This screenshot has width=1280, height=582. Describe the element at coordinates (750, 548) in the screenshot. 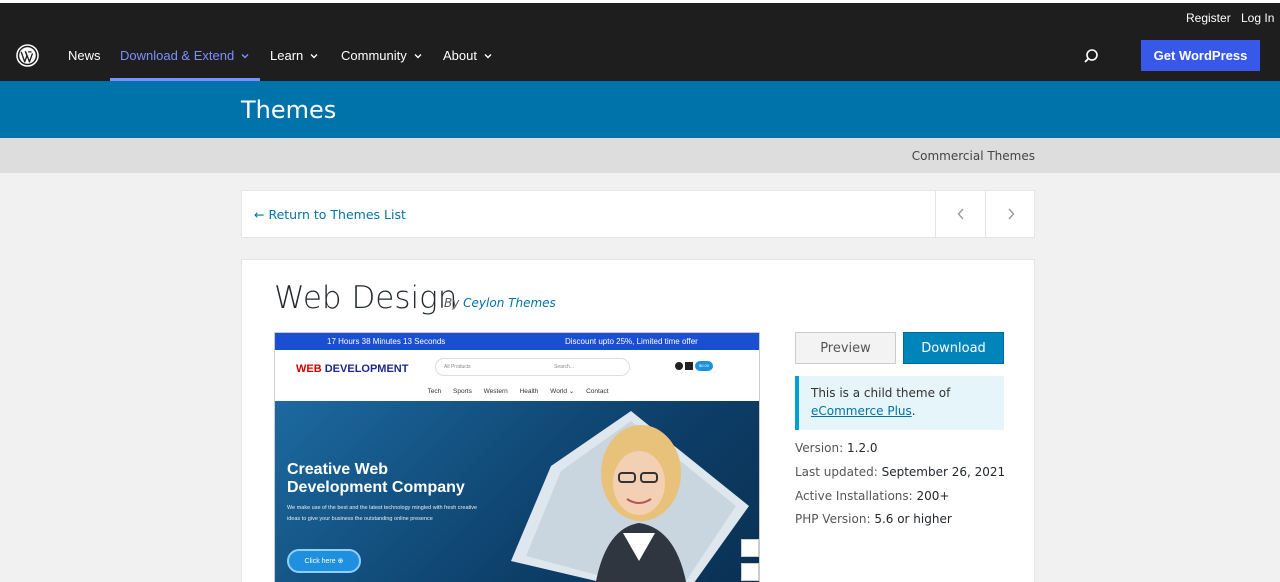

I see `screenshot-side-cart-icon` at that location.